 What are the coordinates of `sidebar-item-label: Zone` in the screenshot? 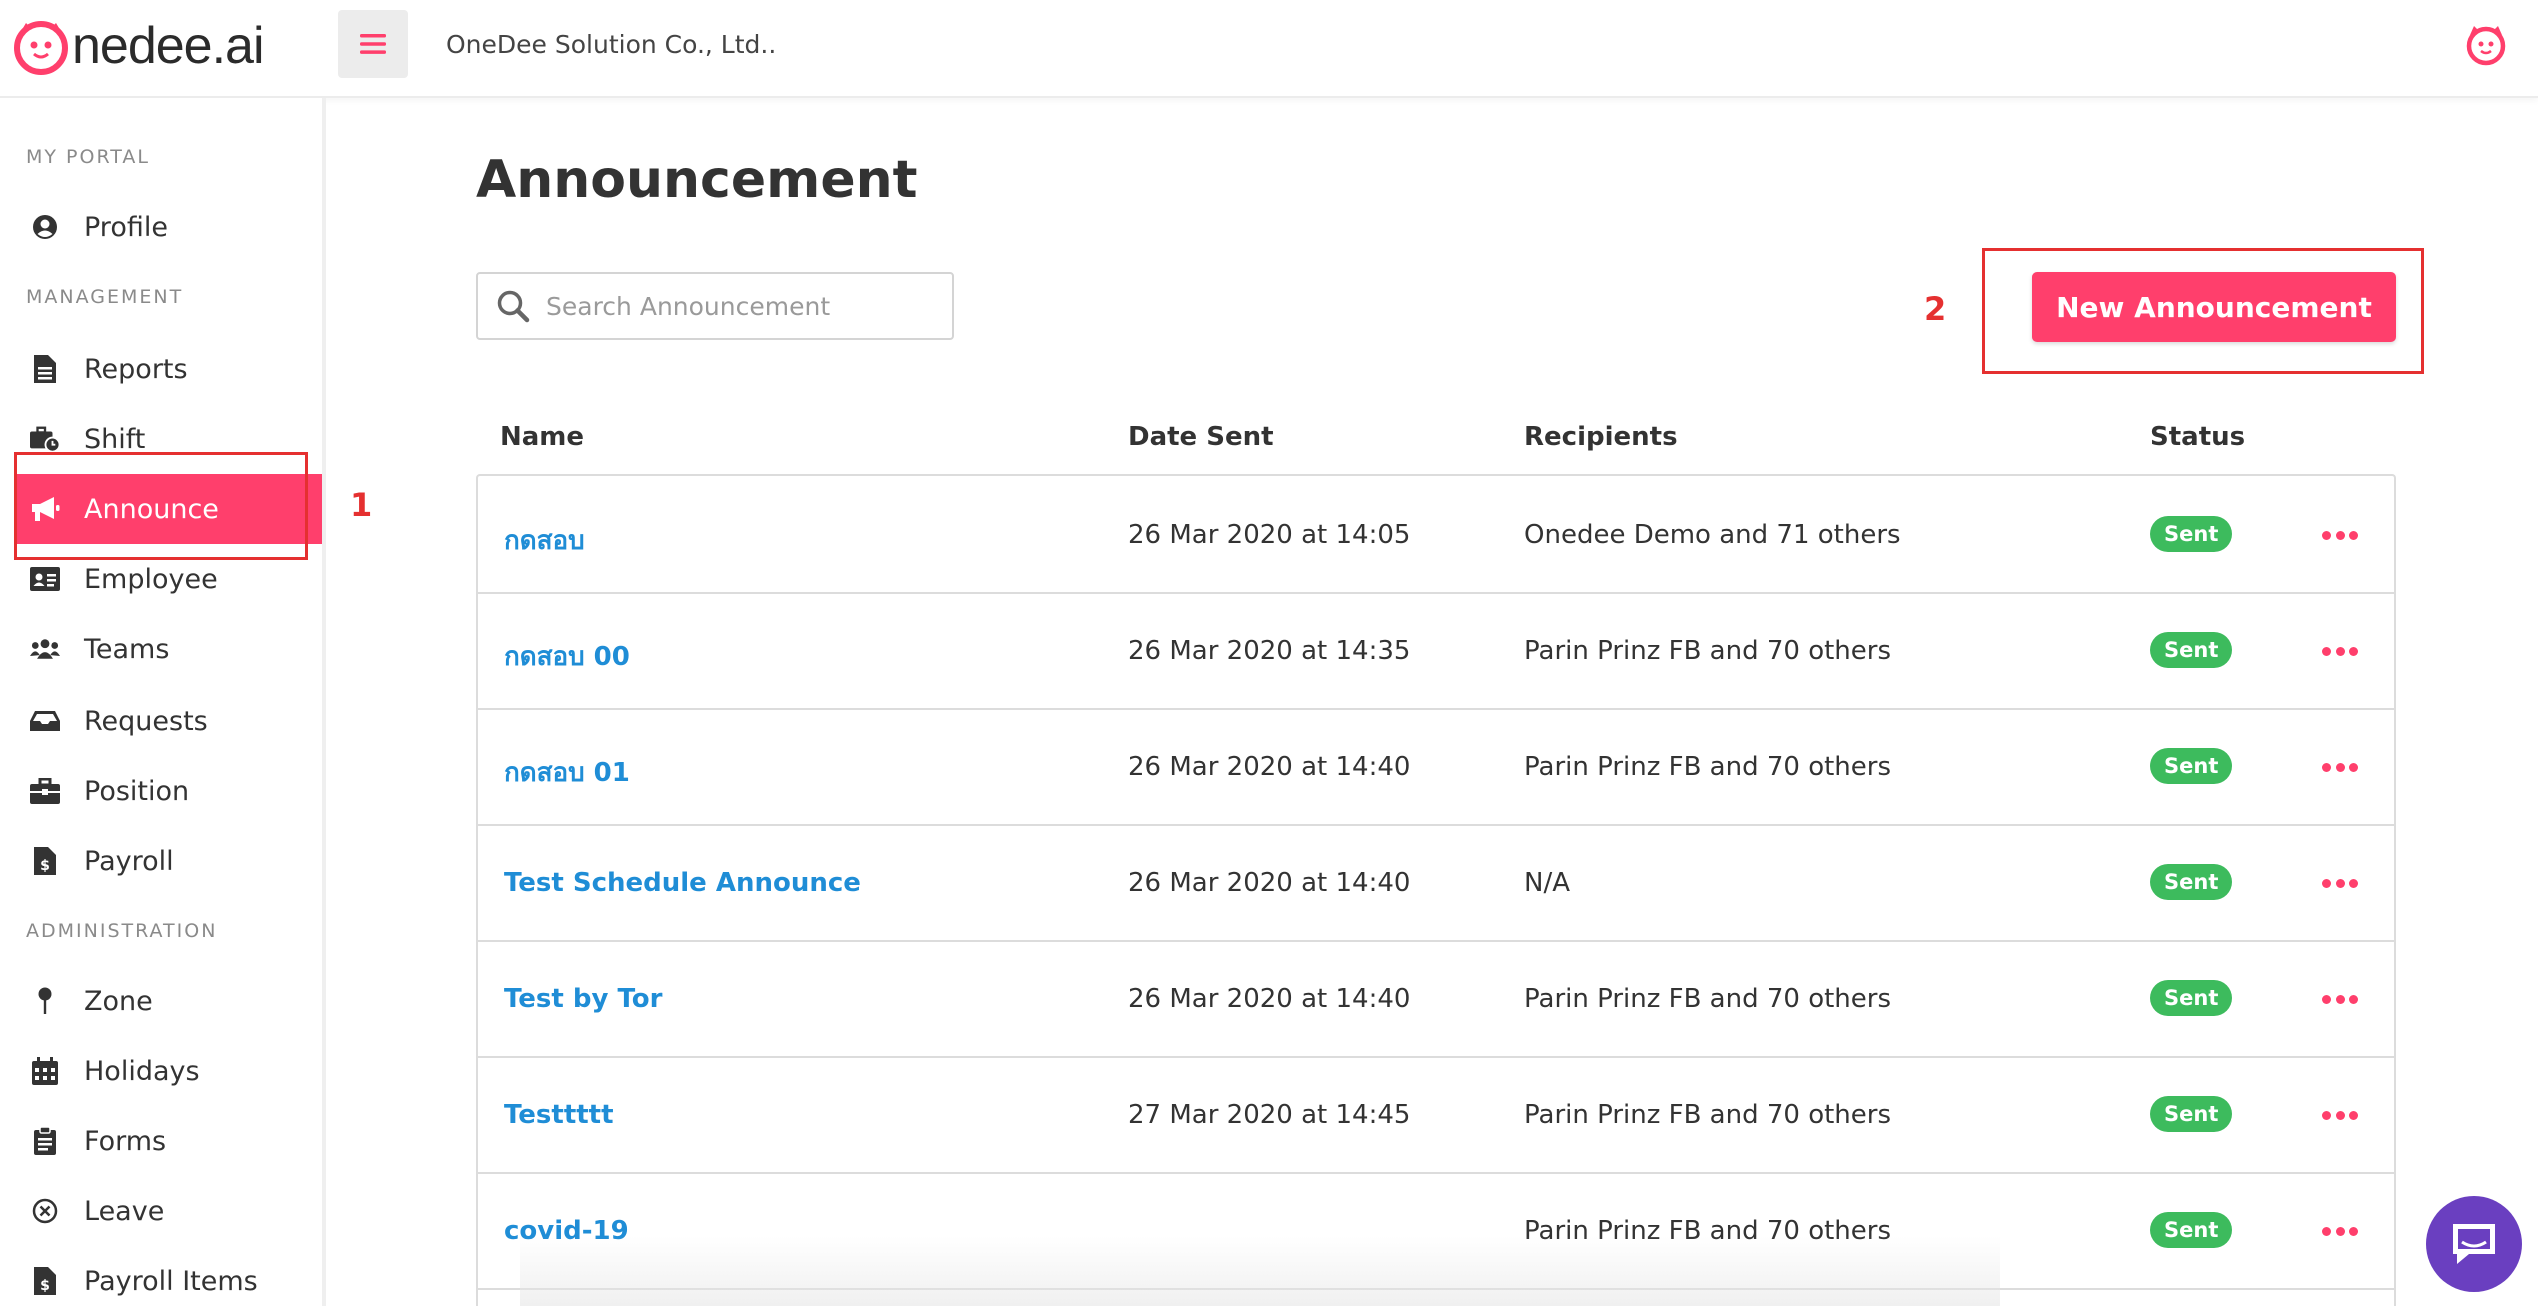 It's located at (118, 1001).